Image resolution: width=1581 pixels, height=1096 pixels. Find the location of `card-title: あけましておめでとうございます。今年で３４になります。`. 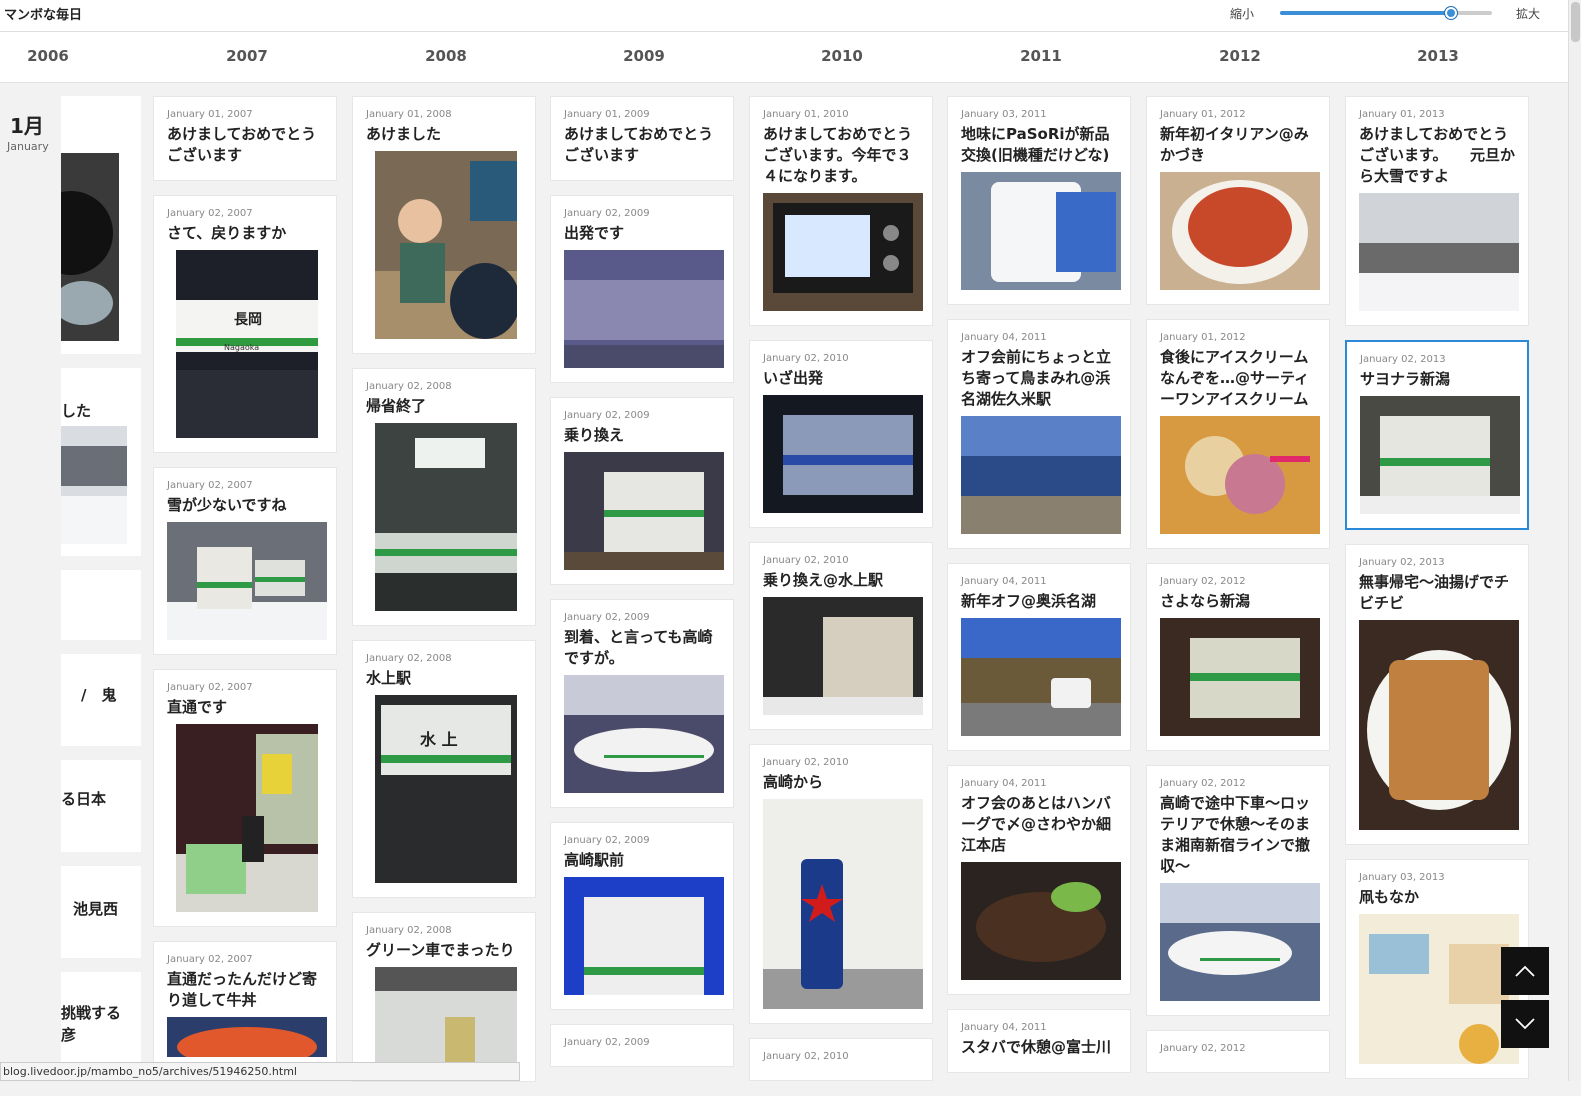

card-title: あけましておめでとうございます。今年で３４になります。 is located at coordinates (841, 155).